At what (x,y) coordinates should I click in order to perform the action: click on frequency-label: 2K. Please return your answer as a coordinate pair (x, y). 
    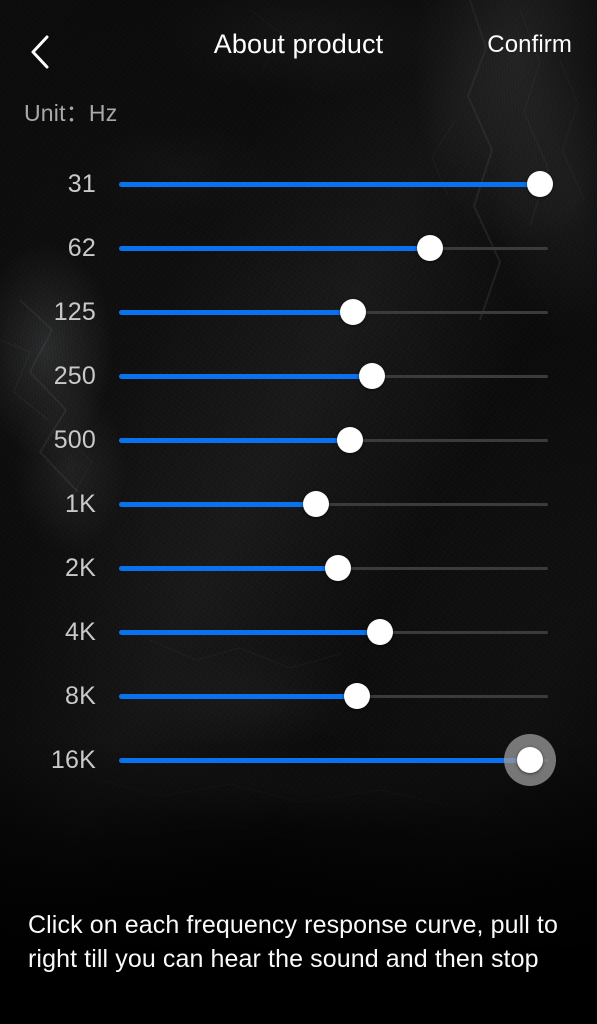
    Looking at the image, I should click on (80, 567).